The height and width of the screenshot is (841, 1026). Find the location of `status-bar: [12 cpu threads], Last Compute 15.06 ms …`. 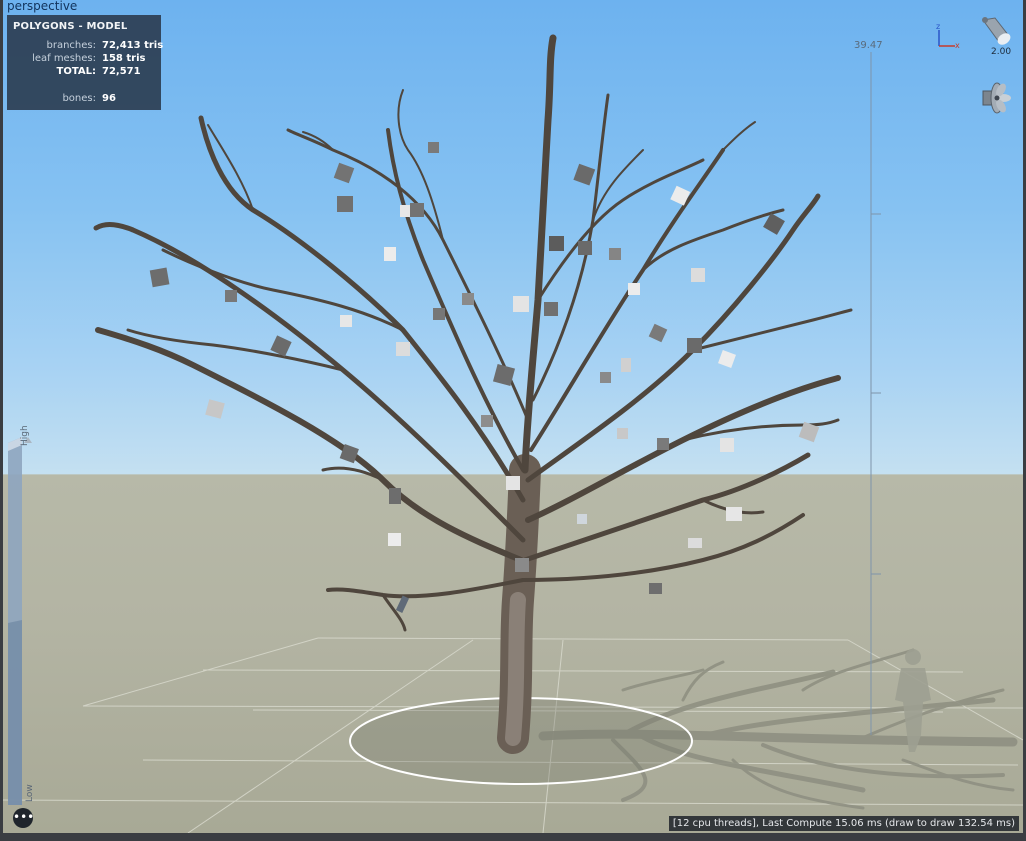

status-bar: [12 cpu threads], Last Compute 15.06 ms … is located at coordinates (843, 823).